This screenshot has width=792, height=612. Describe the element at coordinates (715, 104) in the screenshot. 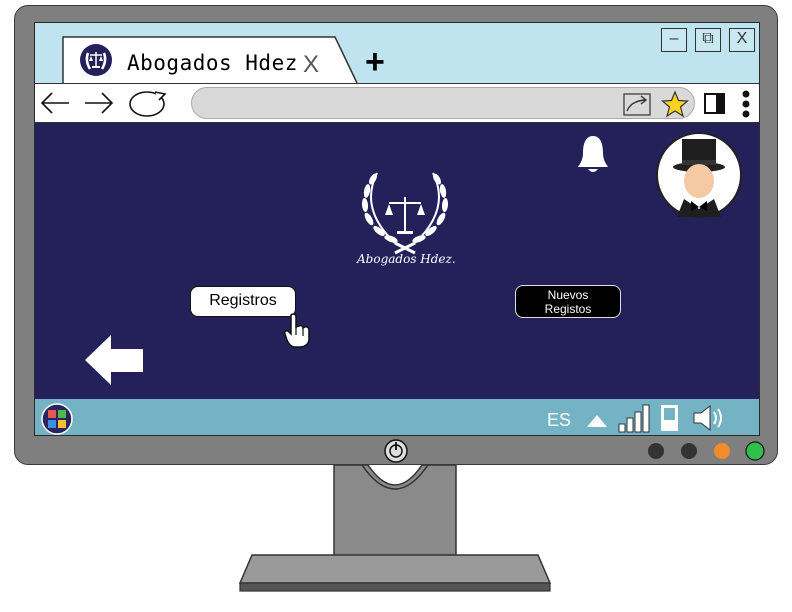

I see `sidebar-icon` at that location.